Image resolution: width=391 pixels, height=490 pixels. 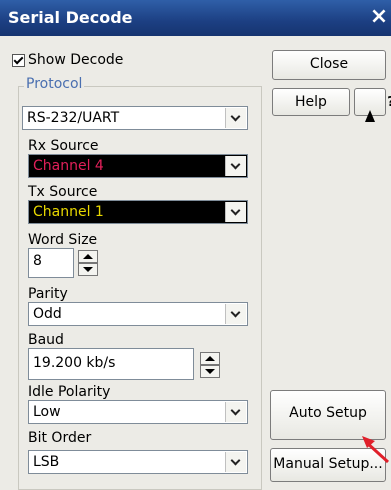 I want to click on bit-order-label: Bit Order, so click(x=60, y=438).